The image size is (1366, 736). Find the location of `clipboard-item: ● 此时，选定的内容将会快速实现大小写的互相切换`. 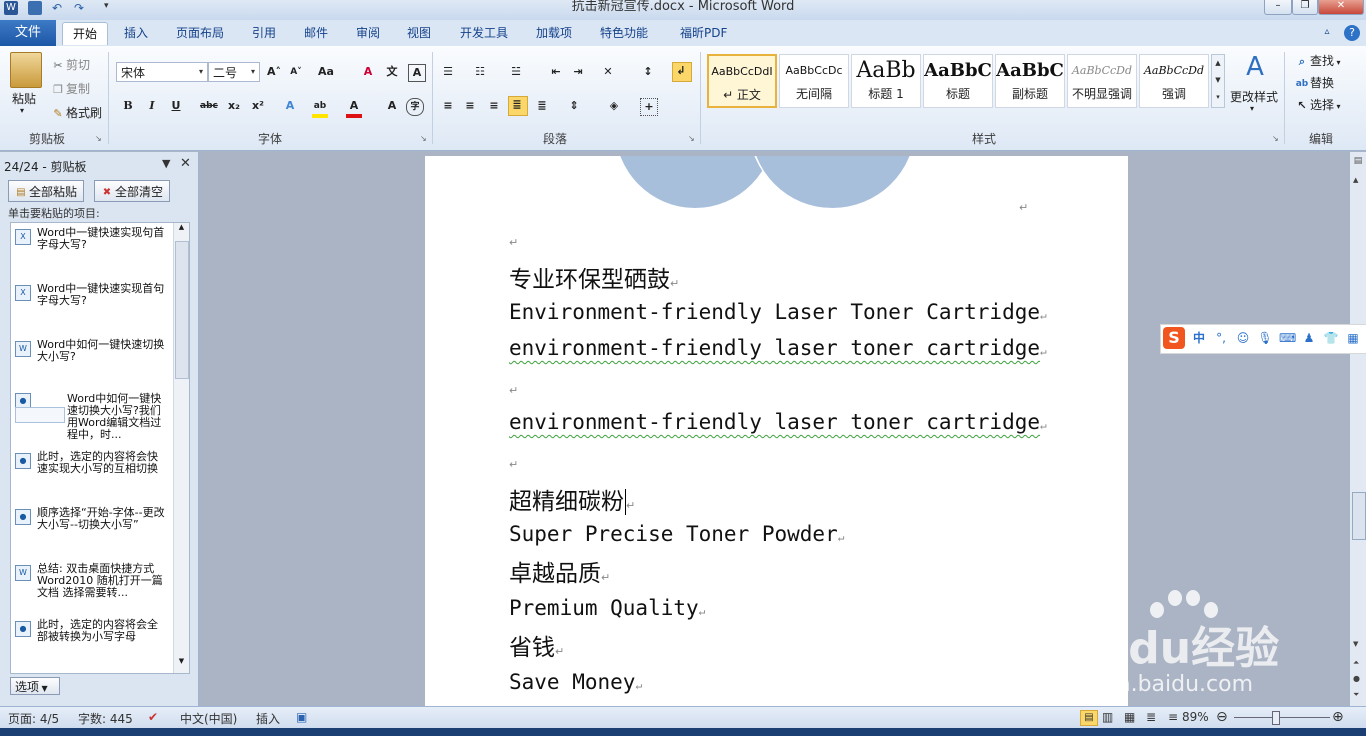

clipboard-item: ● 此时，选定的内容将会快速实现大小写的互相切换 is located at coordinates (92, 477).